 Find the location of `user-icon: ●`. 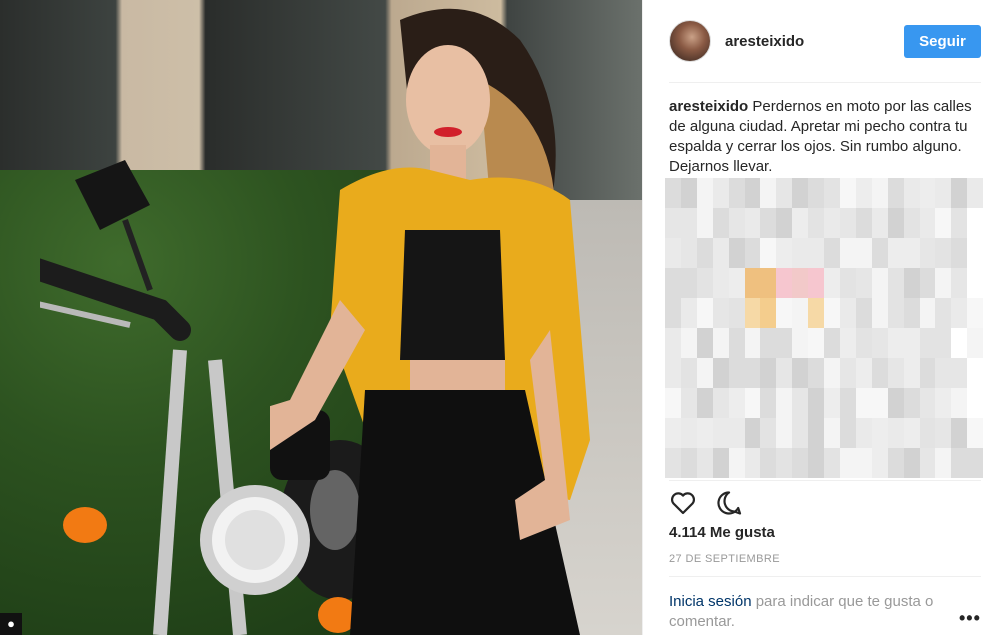

user-icon: ● is located at coordinates (11, 624).